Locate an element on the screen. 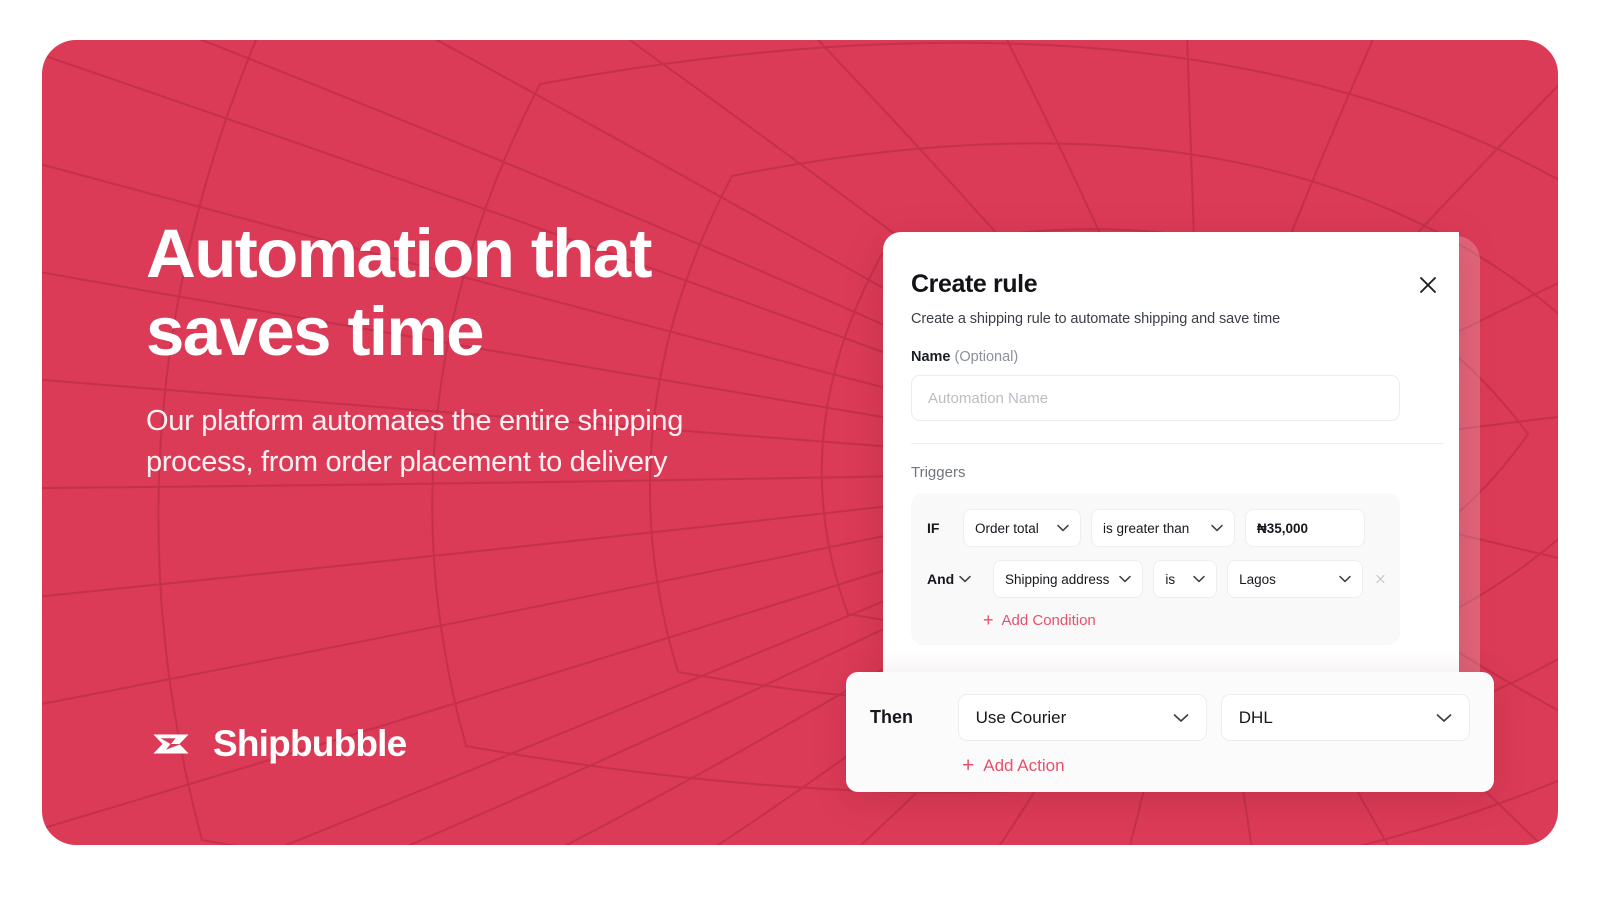 This screenshot has height=900, width=1600. condition-prefix-and: And is located at coordinates (955, 579).